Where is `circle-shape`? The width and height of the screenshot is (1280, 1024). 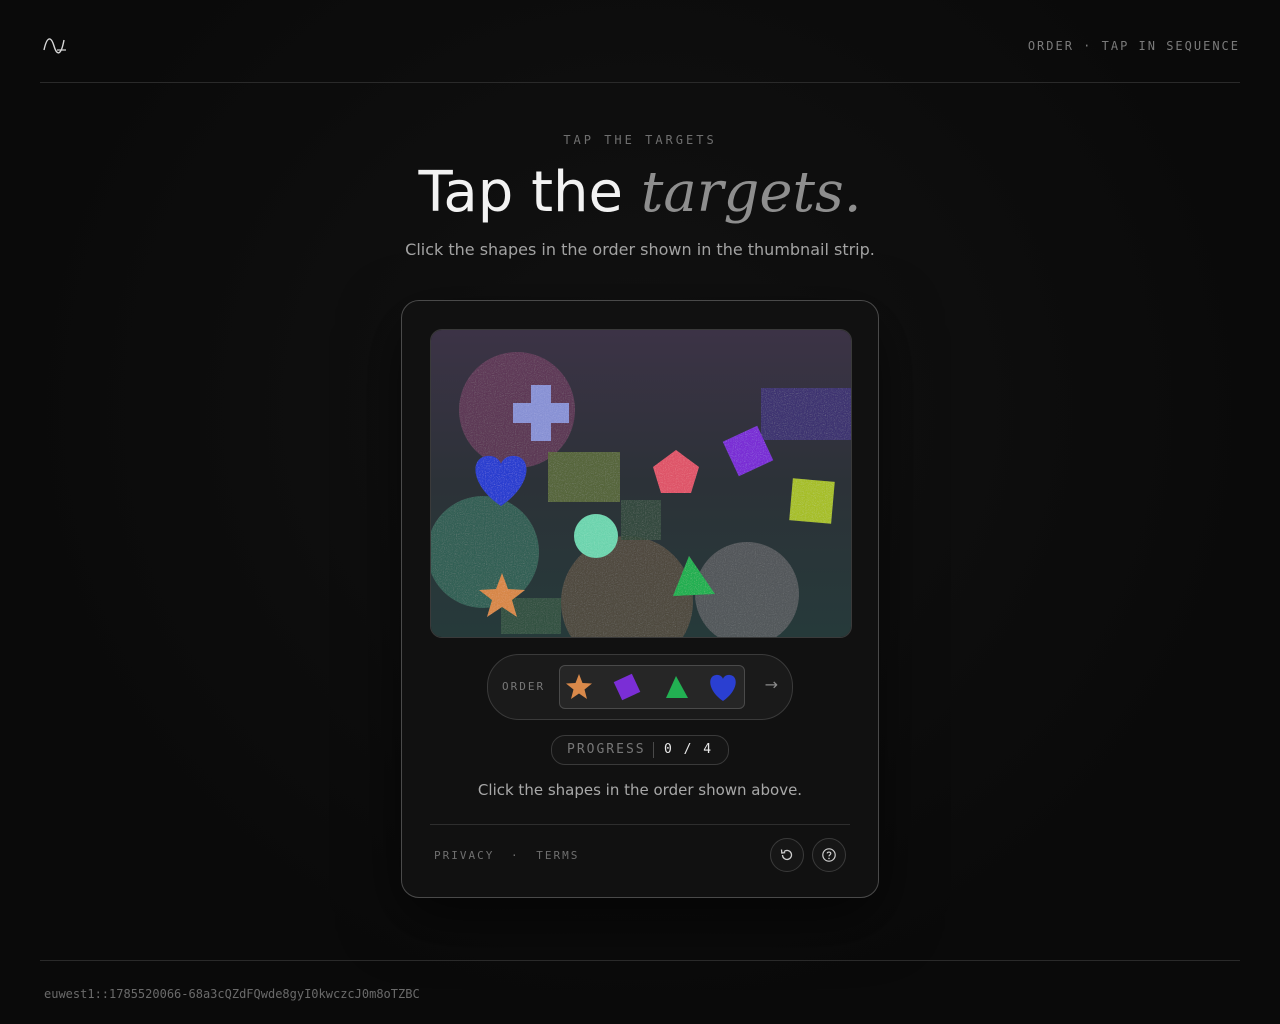 circle-shape is located at coordinates (596, 536).